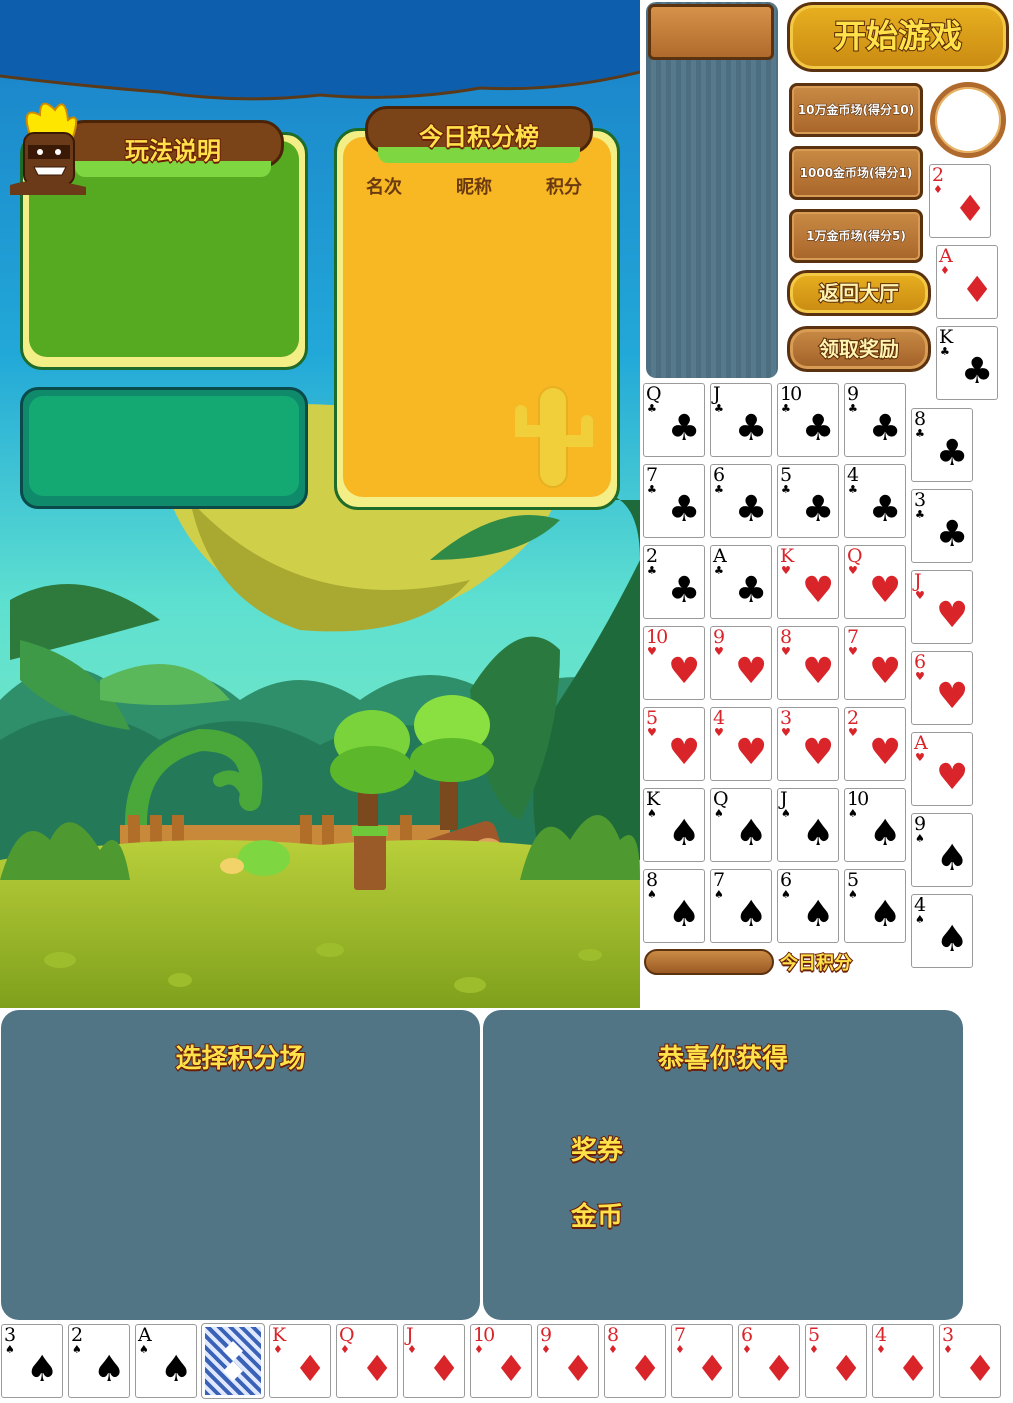 The height and width of the screenshot is (1403, 1013). I want to click on playing-card: 4 ♠ ♠, so click(942, 931).